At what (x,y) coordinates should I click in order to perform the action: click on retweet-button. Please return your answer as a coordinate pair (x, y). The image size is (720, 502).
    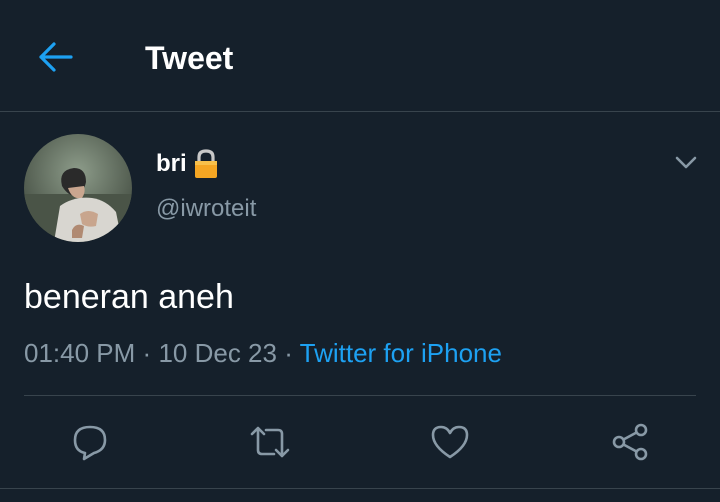
    Looking at the image, I should click on (270, 442).